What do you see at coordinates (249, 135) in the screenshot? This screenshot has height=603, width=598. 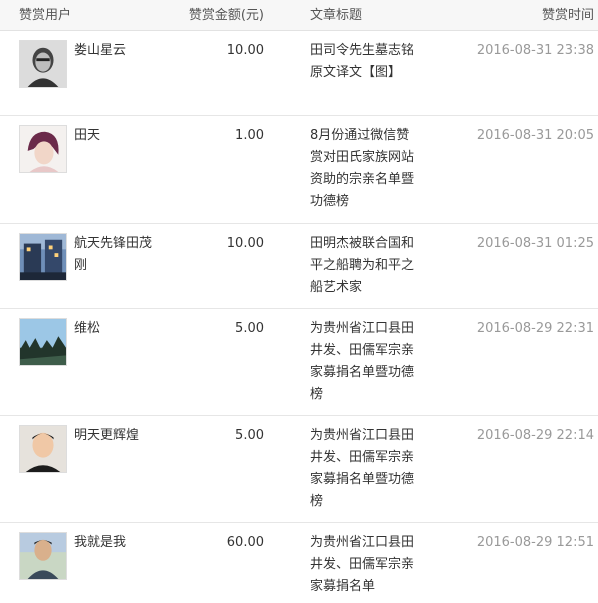 I see `amount-value: 1.00` at bounding box center [249, 135].